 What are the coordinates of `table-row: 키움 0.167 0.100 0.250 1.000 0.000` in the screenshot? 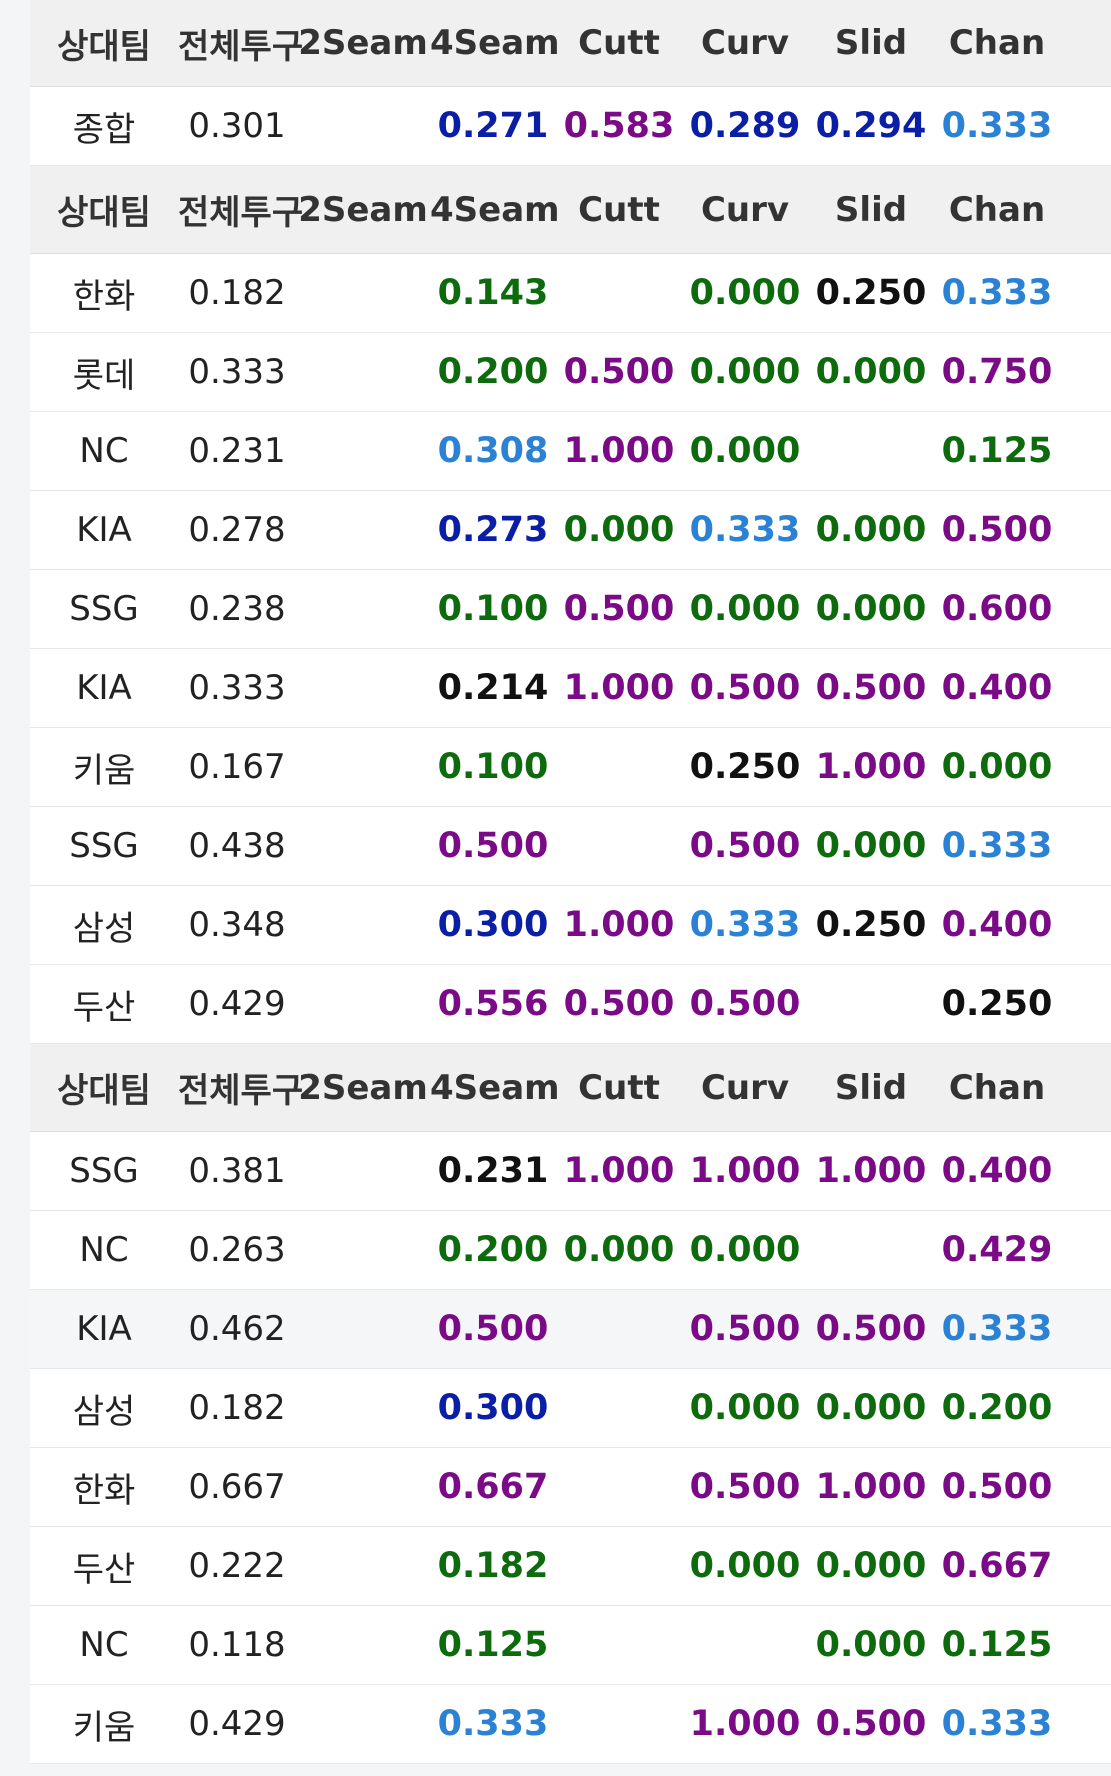 It's located at (570, 767).